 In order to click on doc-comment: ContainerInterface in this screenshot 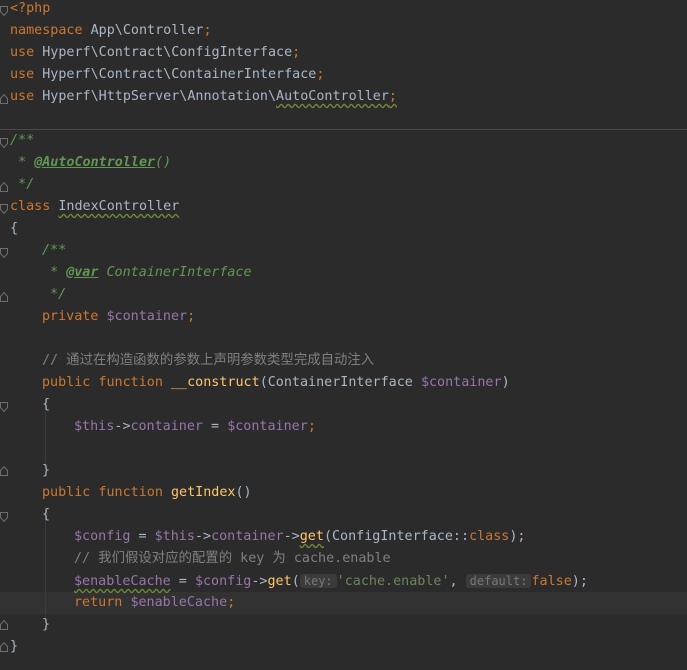, I will do `click(175, 272)`.